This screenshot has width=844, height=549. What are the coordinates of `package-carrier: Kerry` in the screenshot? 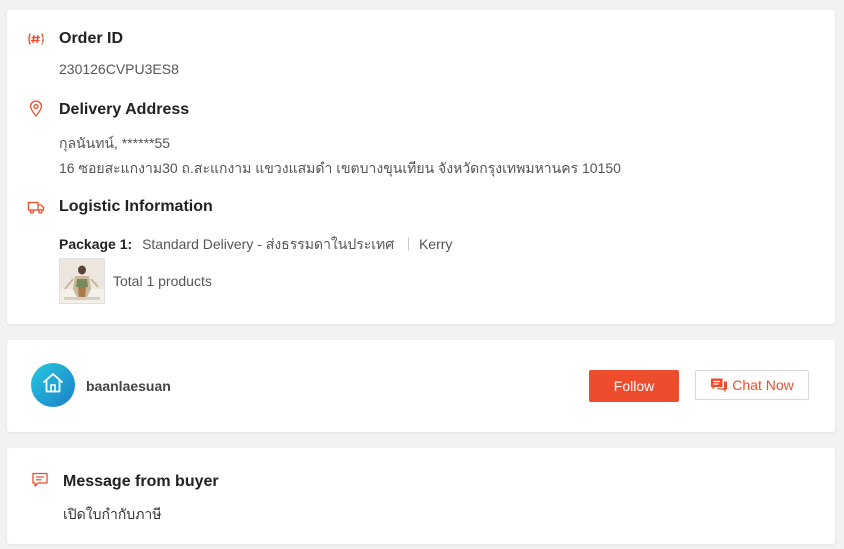 It's located at (435, 244).